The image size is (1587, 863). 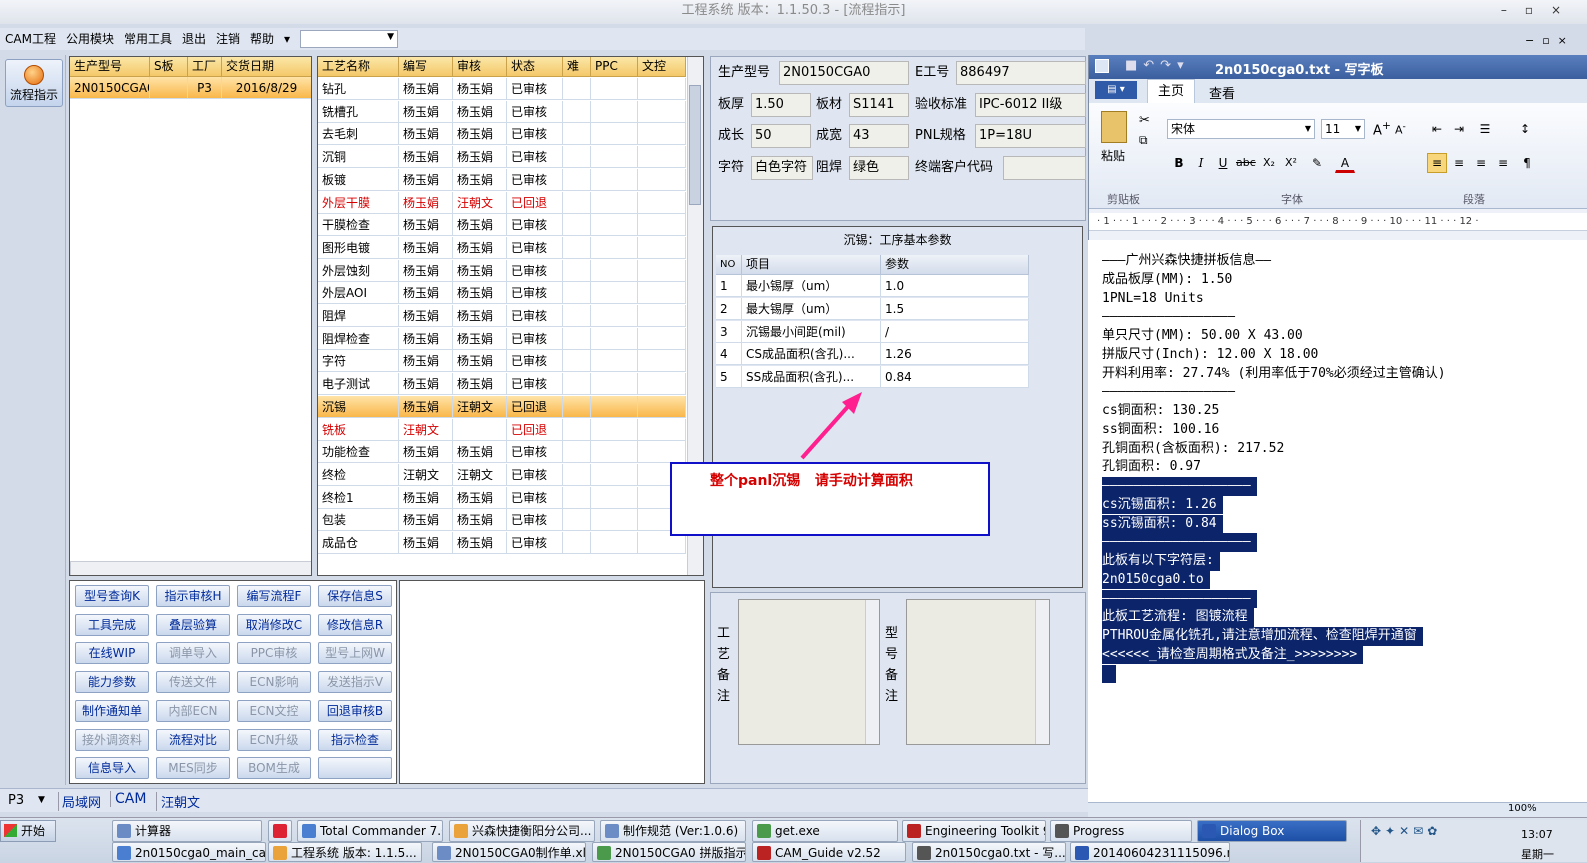 I want to click on table-cell: 终检, so click(x=358, y=474).